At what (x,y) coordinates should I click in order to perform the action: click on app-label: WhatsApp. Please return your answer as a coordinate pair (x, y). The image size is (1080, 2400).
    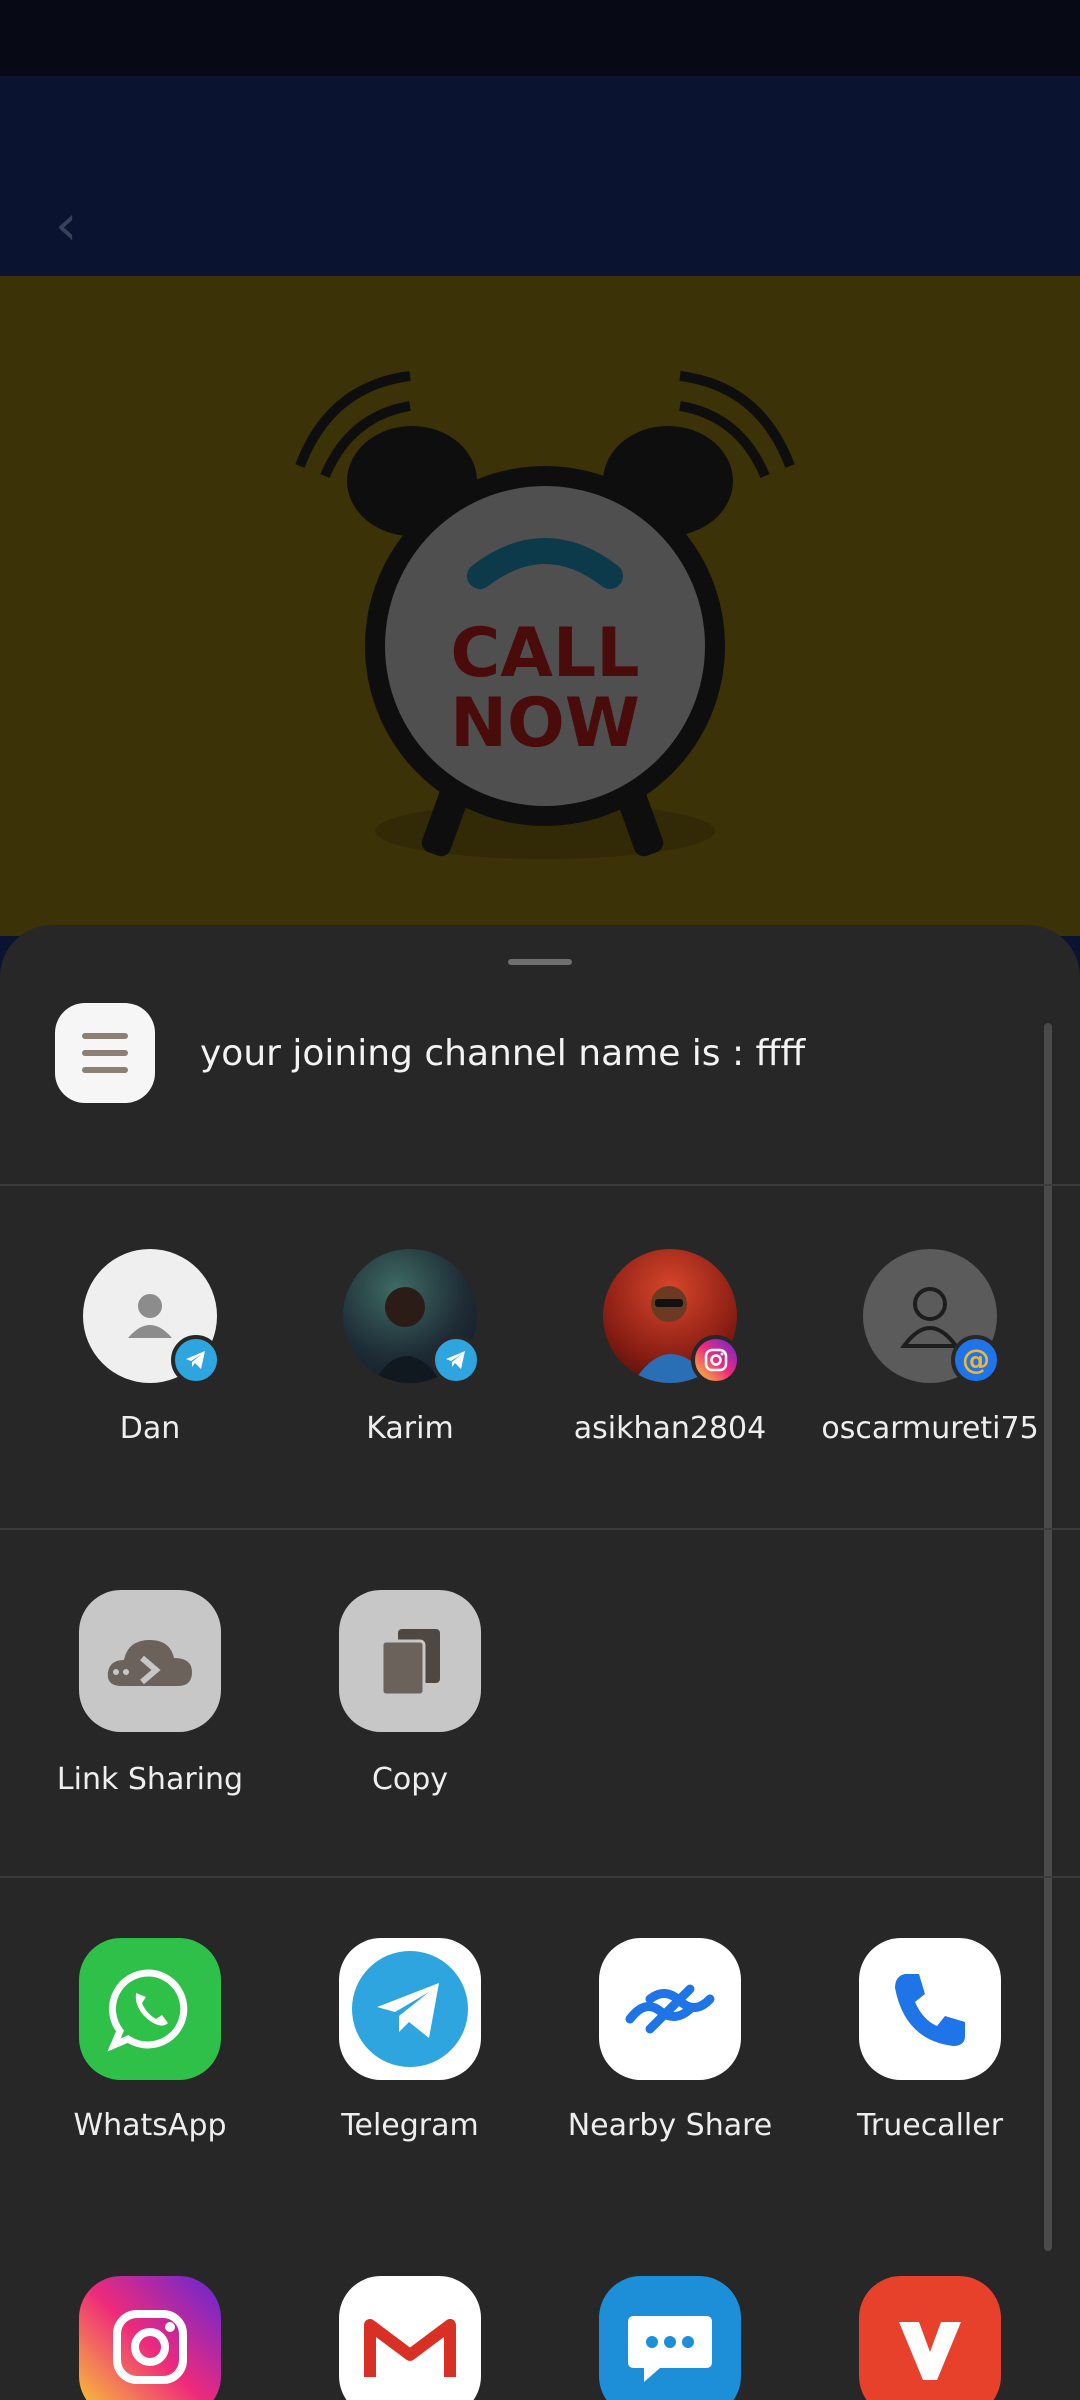
    Looking at the image, I should click on (150, 2125).